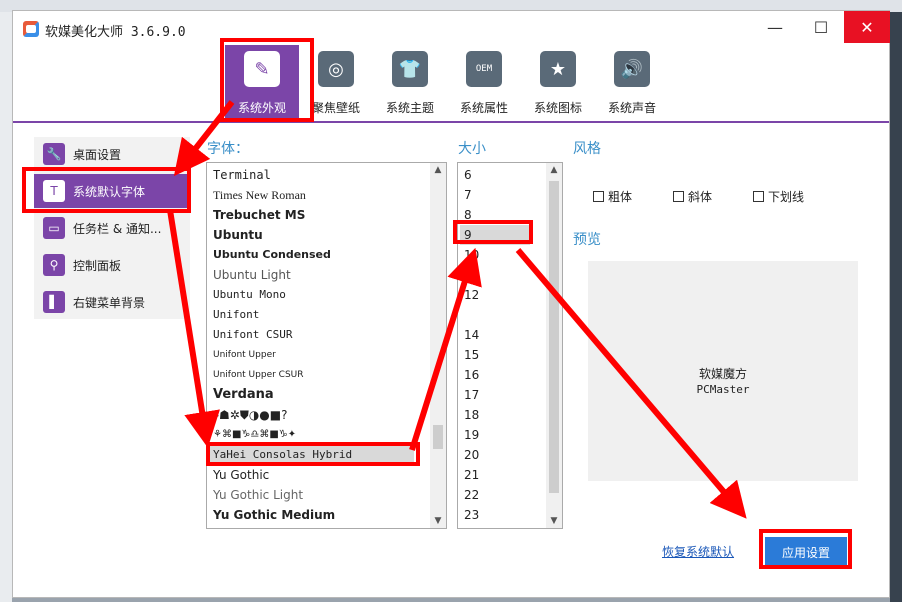 The width and height of the screenshot is (902, 602). Describe the element at coordinates (723, 389) in the screenshot. I see `preview-text-latin: PCMaster` at that location.